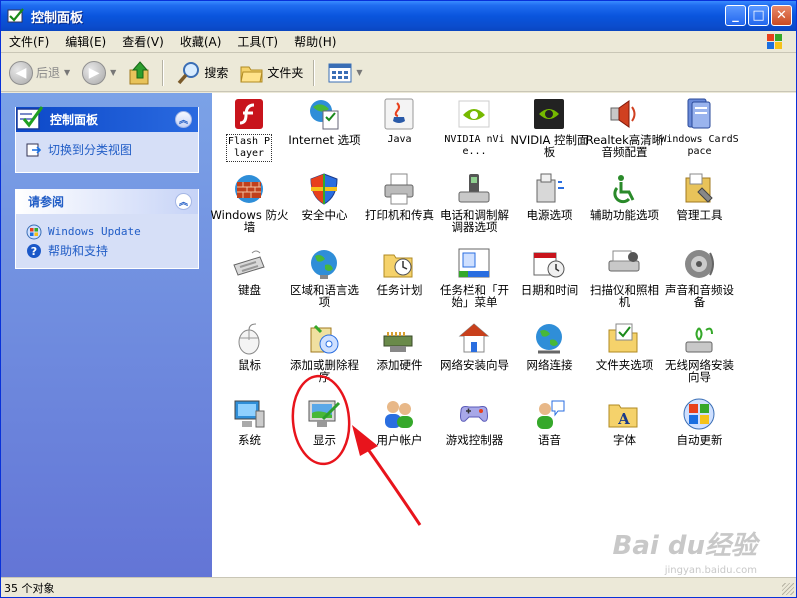 Image resolution: width=797 pixels, height=598 pixels. Describe the element at coordinates (315, 42) in the screenshot. I see `menu-help: 帮助(H)` at that location.